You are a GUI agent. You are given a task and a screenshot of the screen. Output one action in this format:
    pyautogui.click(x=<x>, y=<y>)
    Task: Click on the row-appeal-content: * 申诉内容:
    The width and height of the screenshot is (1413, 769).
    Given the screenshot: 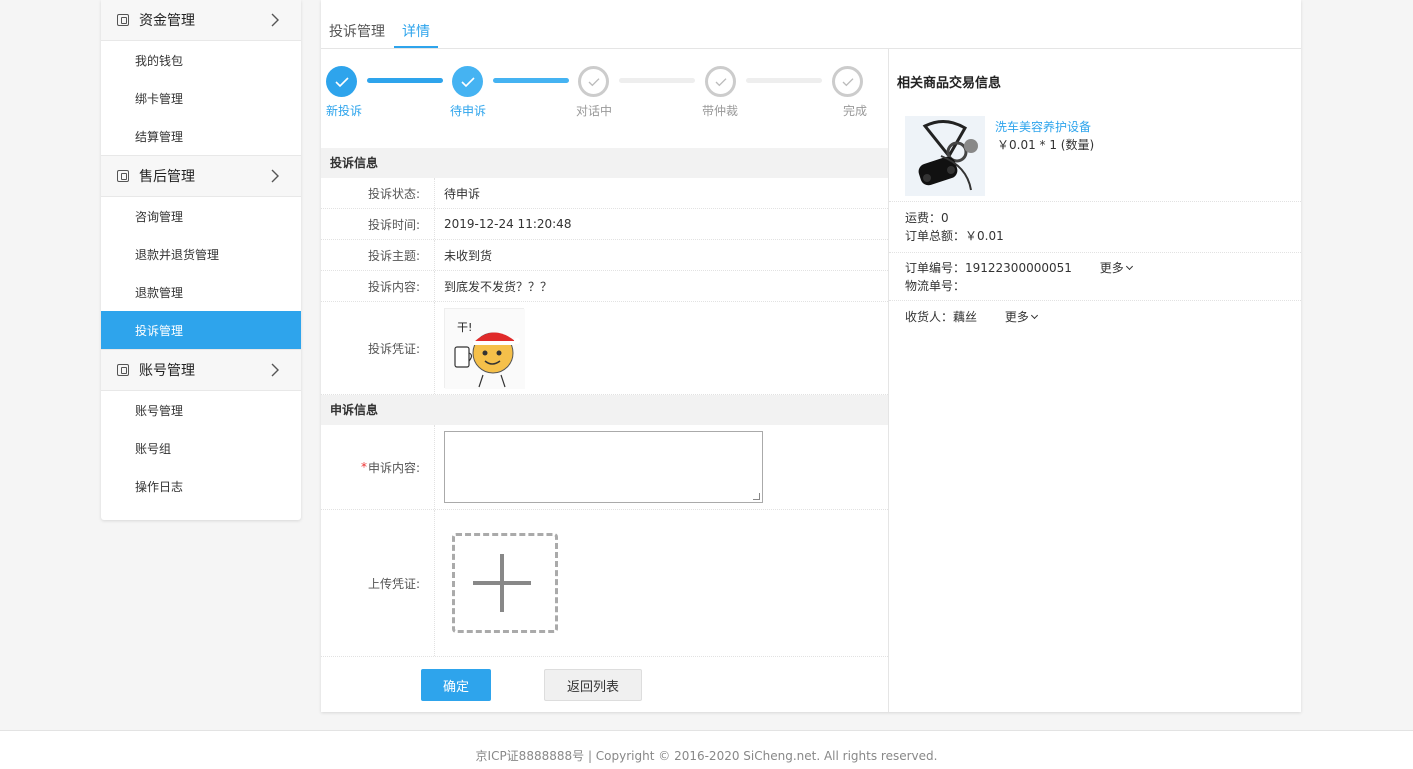 What is the action you would take?
    pyautogui.click(x=604, y=467)
    